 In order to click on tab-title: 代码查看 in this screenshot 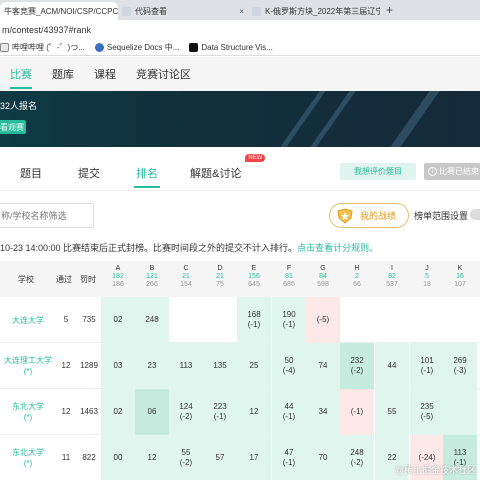, I will do `click(151, 11)`.